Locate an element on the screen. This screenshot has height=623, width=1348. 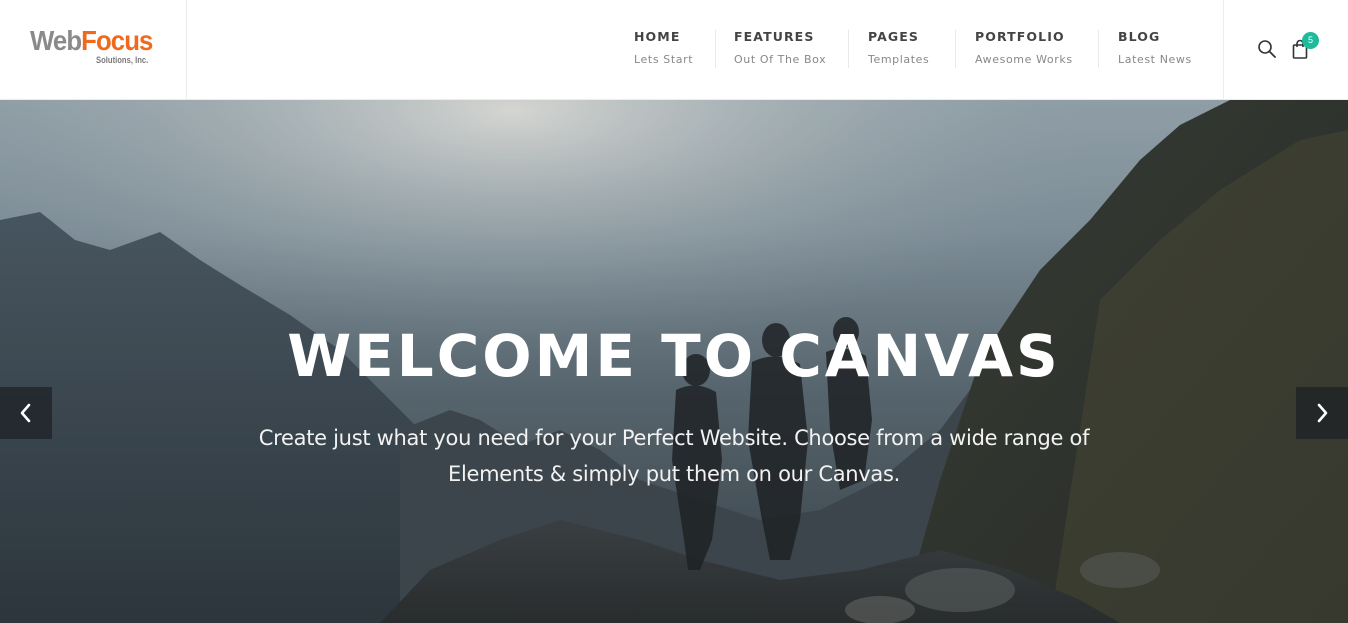
logo-word-web: Web is located at coordinates (56, 40).